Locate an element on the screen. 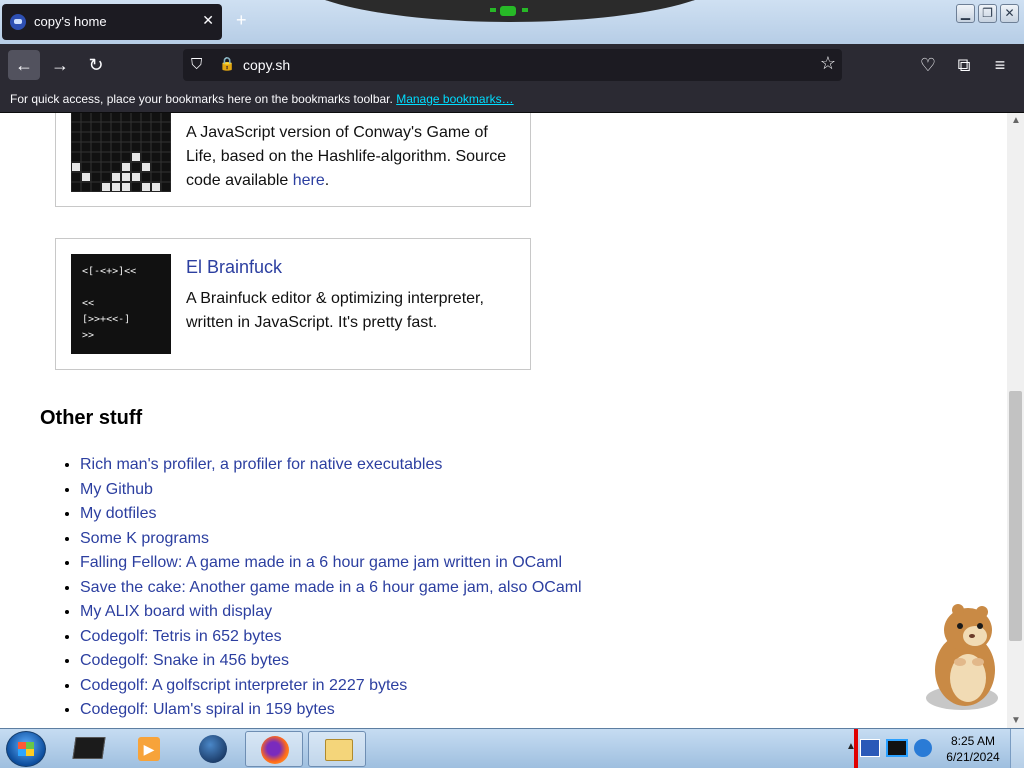 The width and height of the screenshot is (1024, 768). scroll-up-arrow-icon: ▲ is located at coordinates (1016, 120).